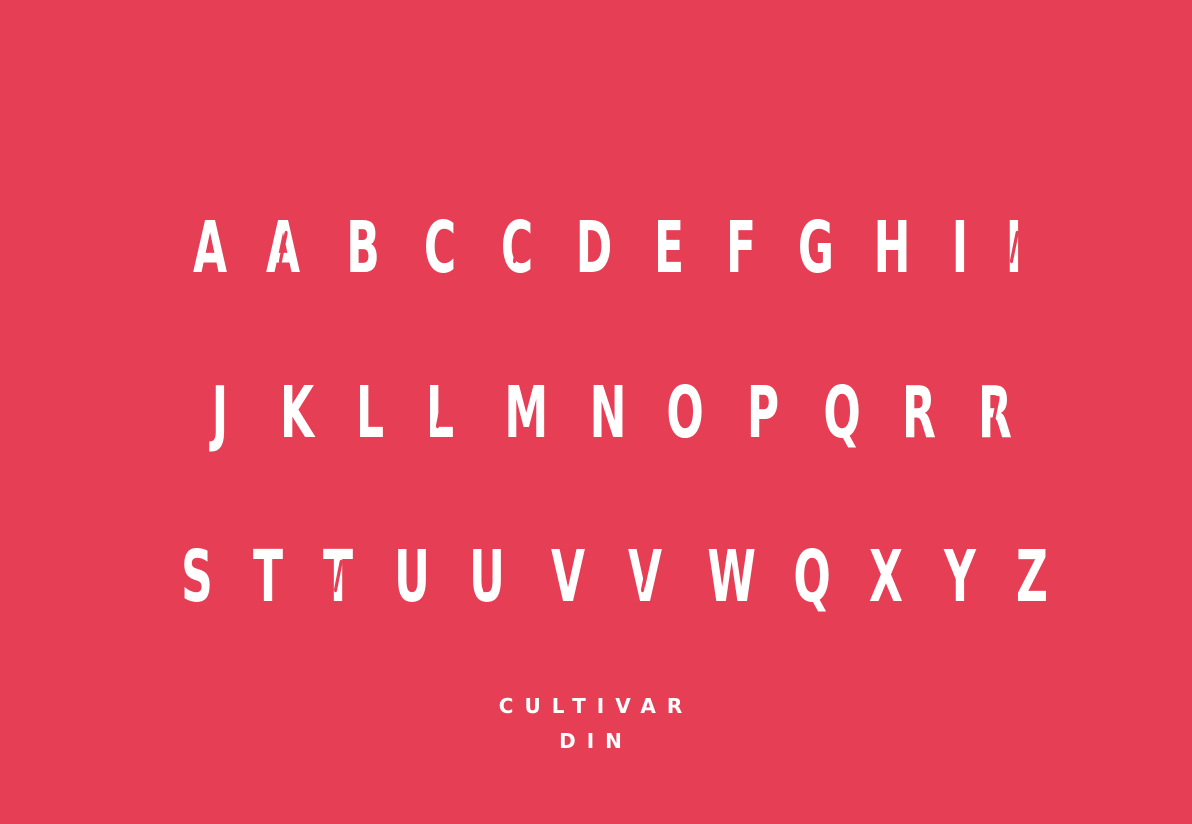 This screenshot has height=824, width=1192. I want to click on glyph: O, so click(685, 412).